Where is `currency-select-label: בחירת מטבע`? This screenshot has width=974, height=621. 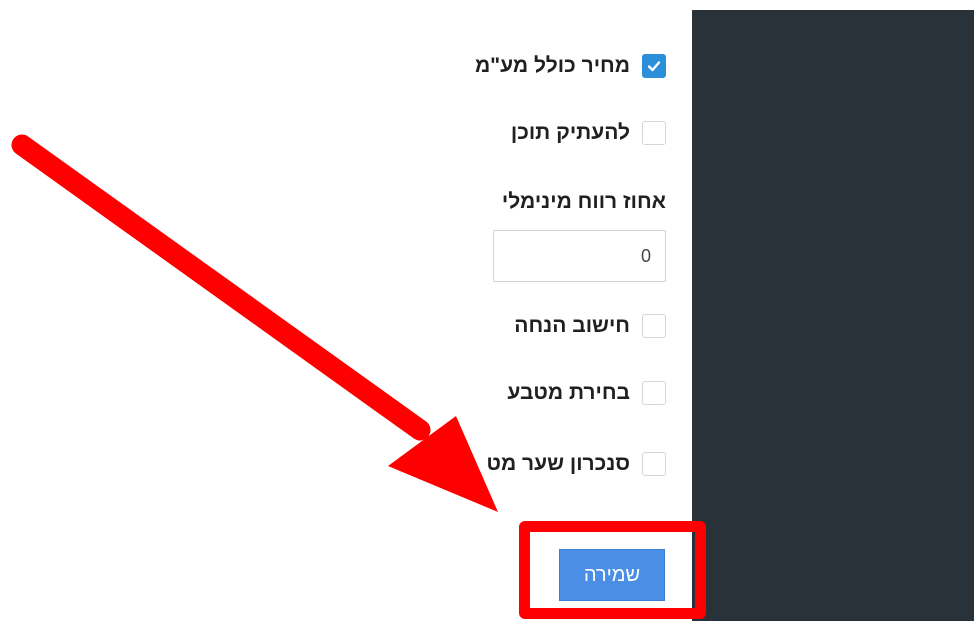
currency-select-label: בחירת מטבע is located at coordinates (568, 392).